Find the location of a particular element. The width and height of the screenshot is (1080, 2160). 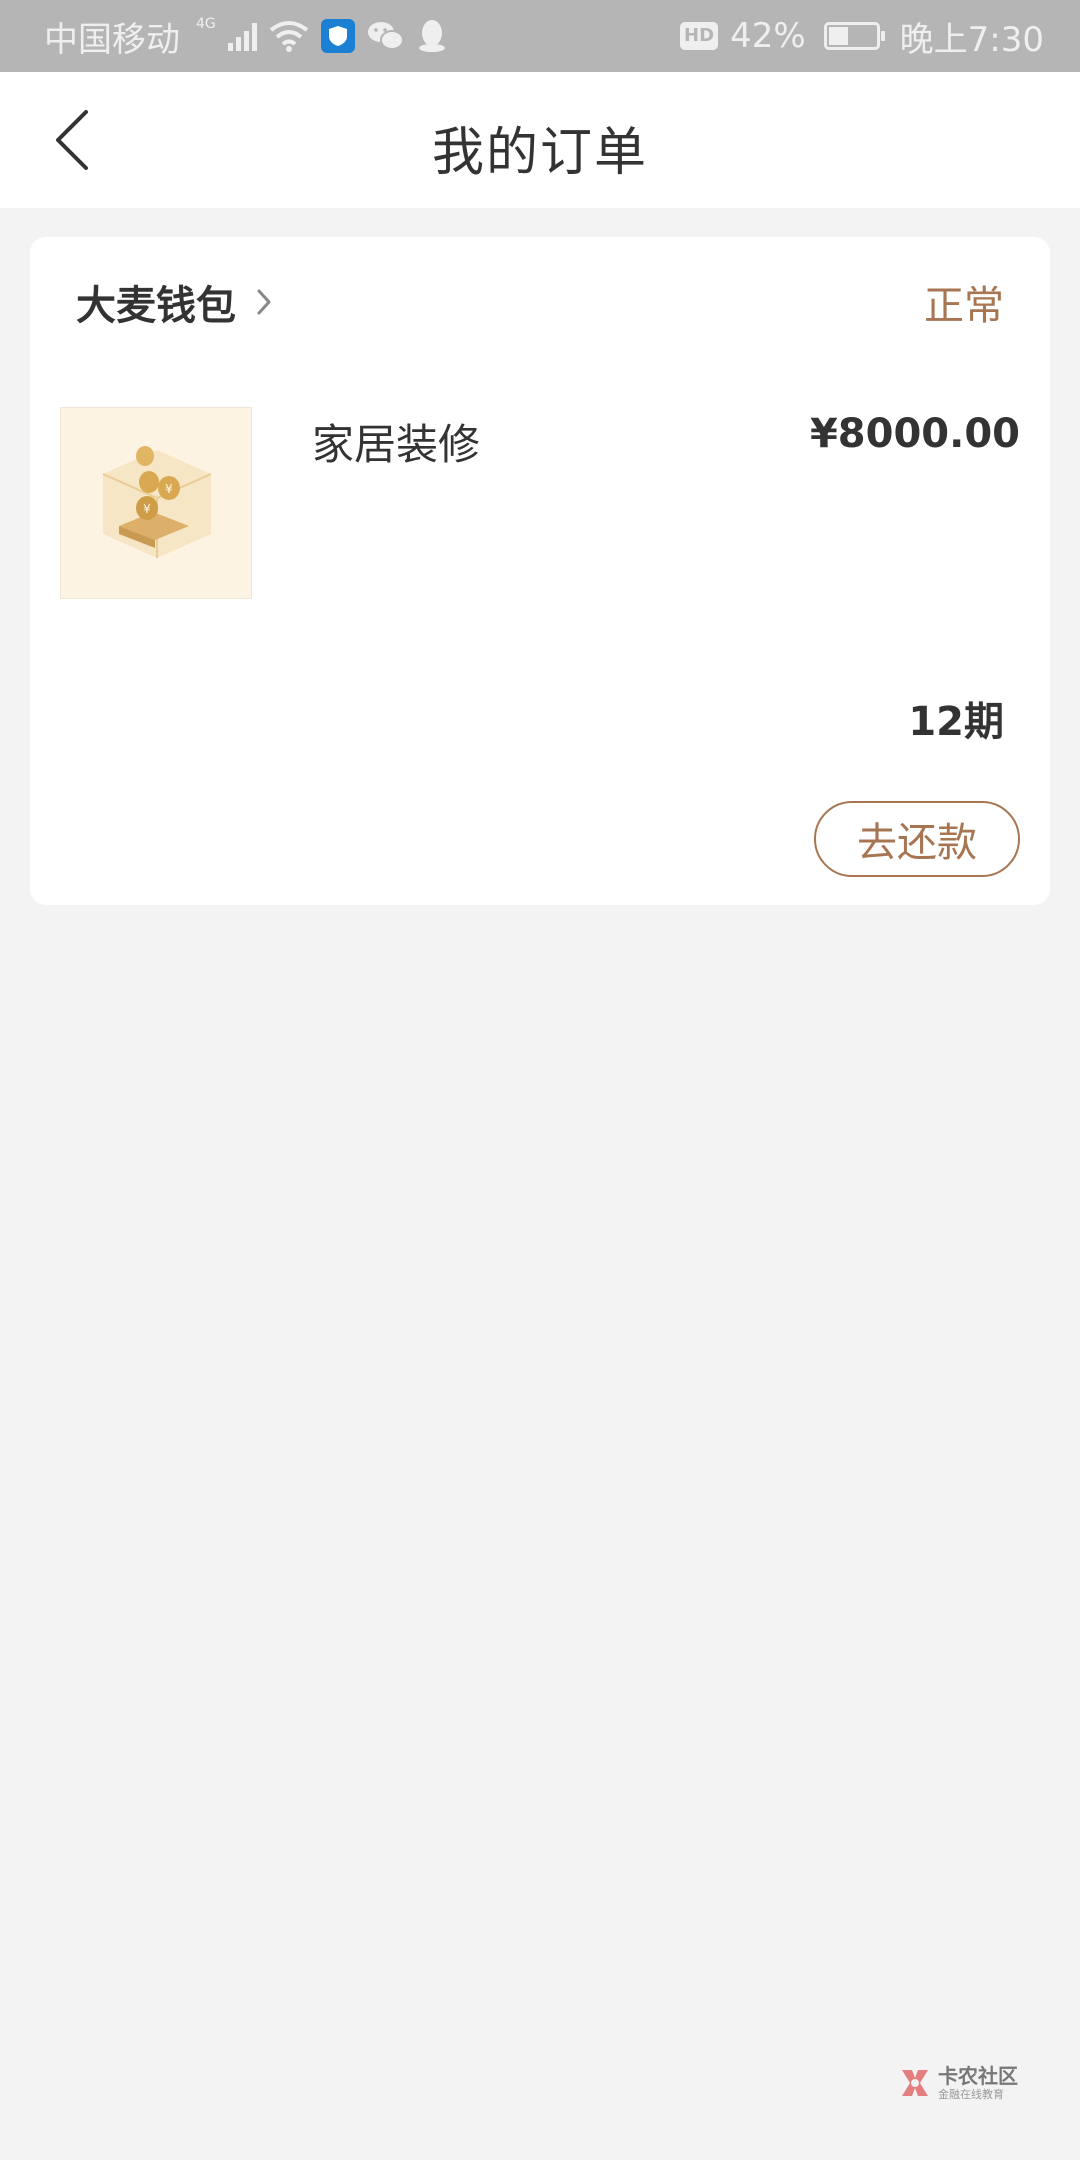

clock: 晚上7:30 is located at coordinates (971, 39).